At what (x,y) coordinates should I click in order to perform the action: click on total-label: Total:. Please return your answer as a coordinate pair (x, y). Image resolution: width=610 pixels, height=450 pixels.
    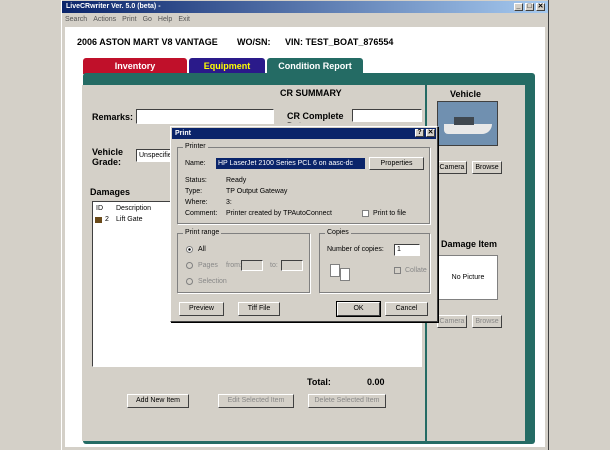
    Looking at the image, I should click on (319, 382).